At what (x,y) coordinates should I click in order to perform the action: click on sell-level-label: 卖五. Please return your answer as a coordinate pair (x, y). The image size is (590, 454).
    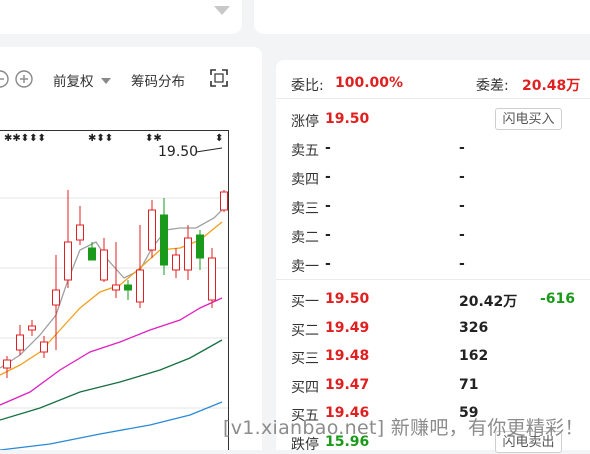
    Looking at the image, I should click on (305, 151).